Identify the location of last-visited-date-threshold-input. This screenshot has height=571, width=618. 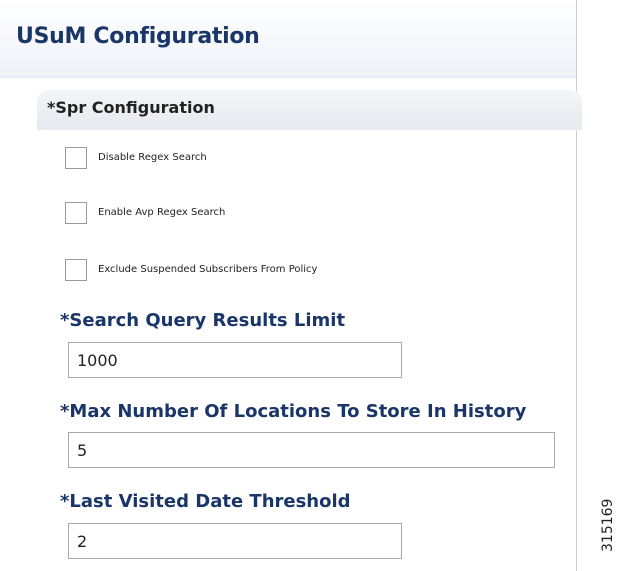
(235, 541).